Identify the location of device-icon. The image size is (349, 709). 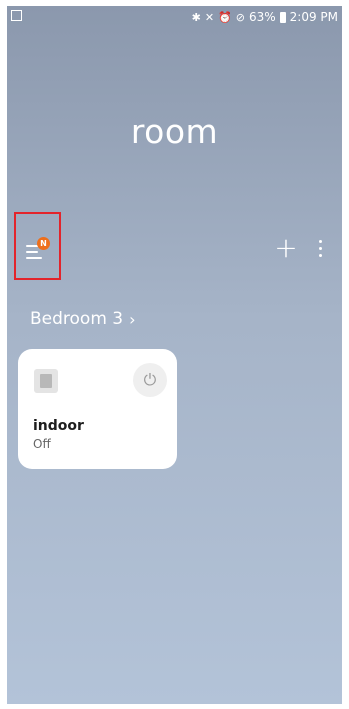
(46, 381).